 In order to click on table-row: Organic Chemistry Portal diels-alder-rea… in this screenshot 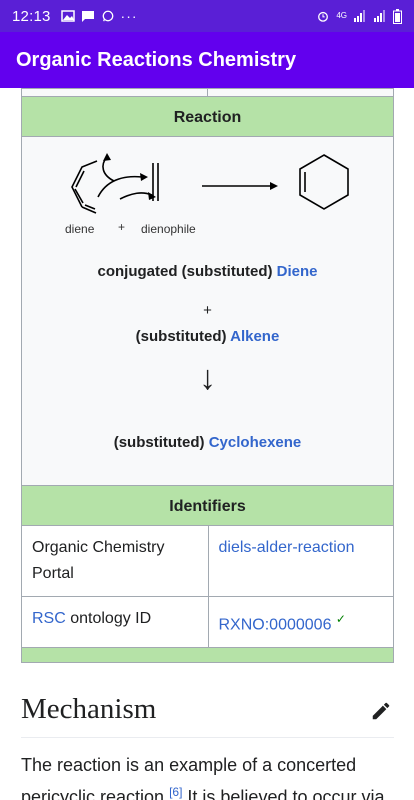, I will do `click(207, 561)`.